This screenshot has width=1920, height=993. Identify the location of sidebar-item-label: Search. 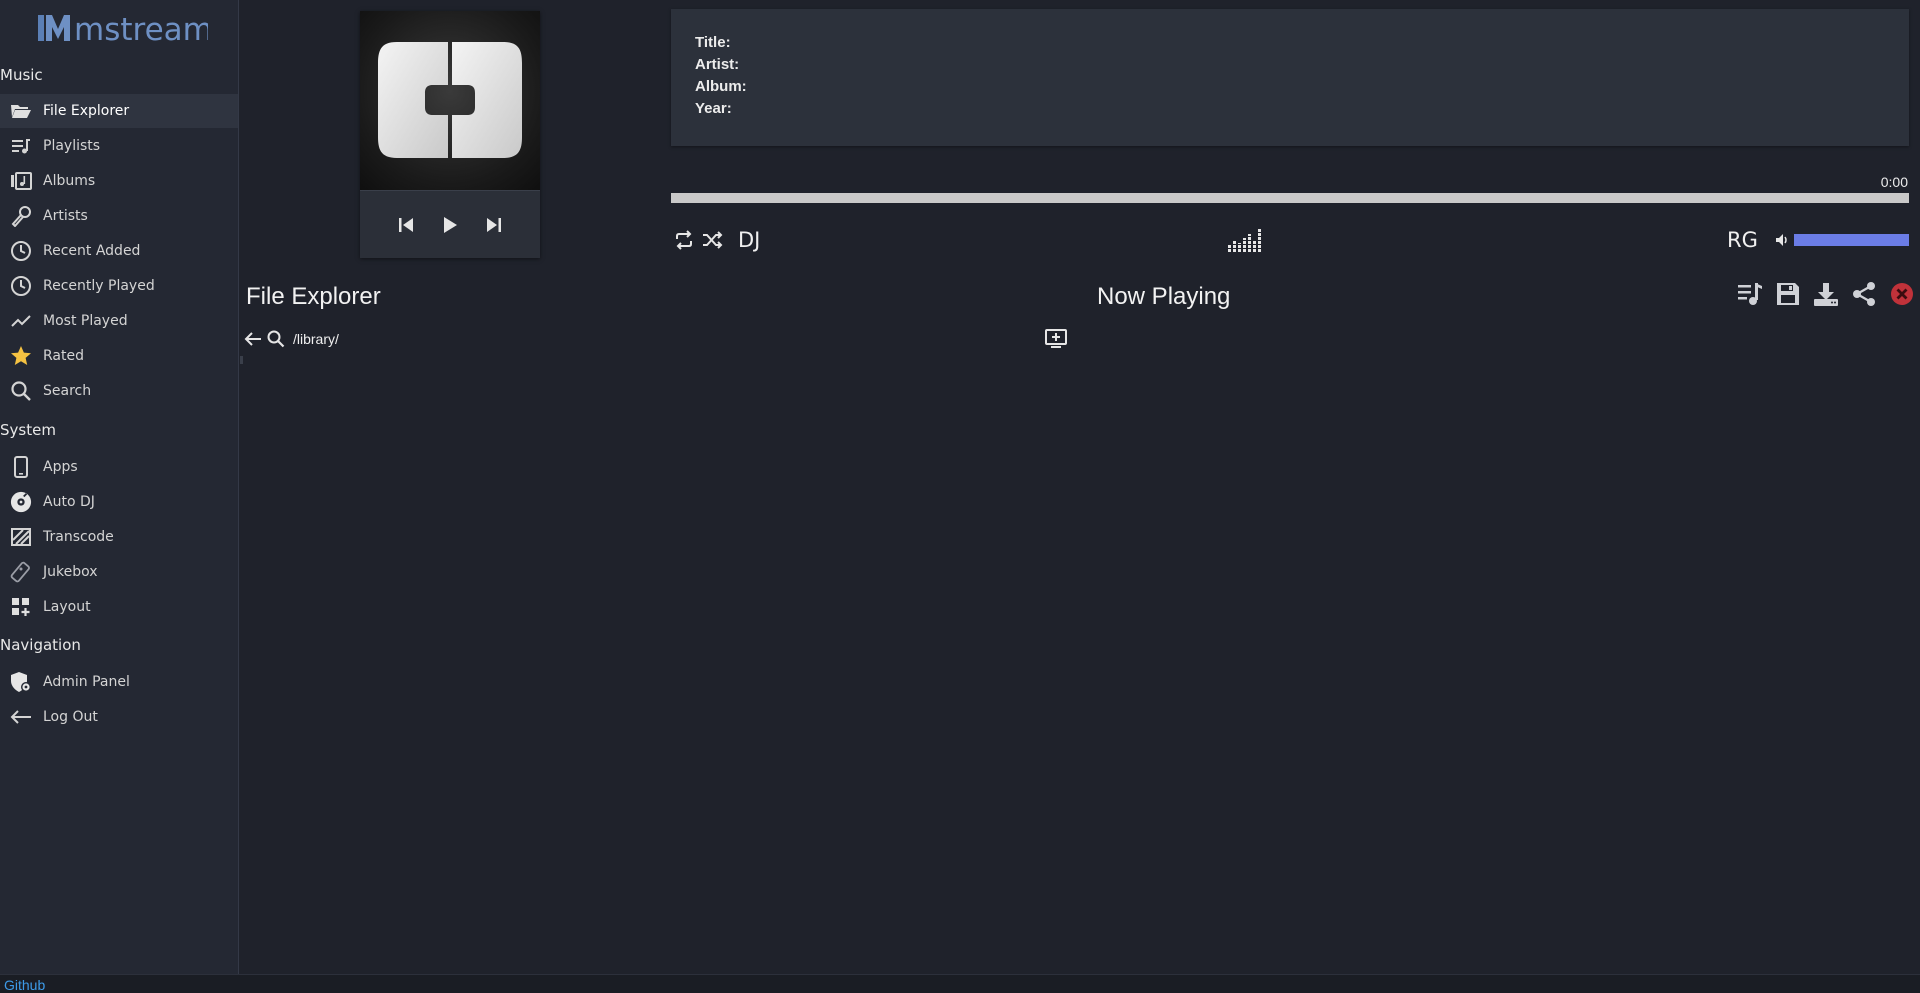
(67, 391).